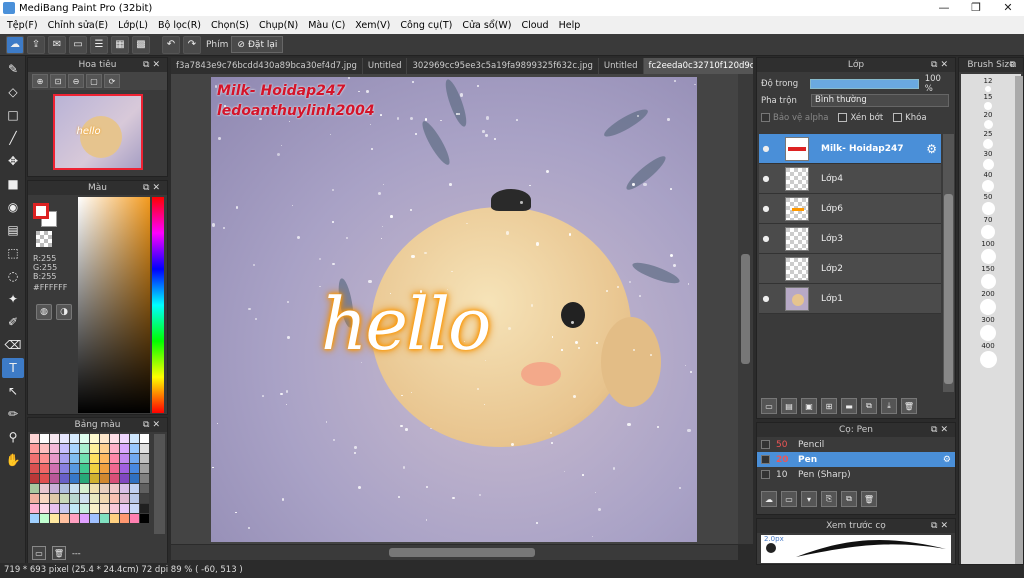 This screenshot has width=1024, height=578. Describe the element at coordinates (13, 69) in the screenshot. I see `brush-tool-icon: ✎` at that location.